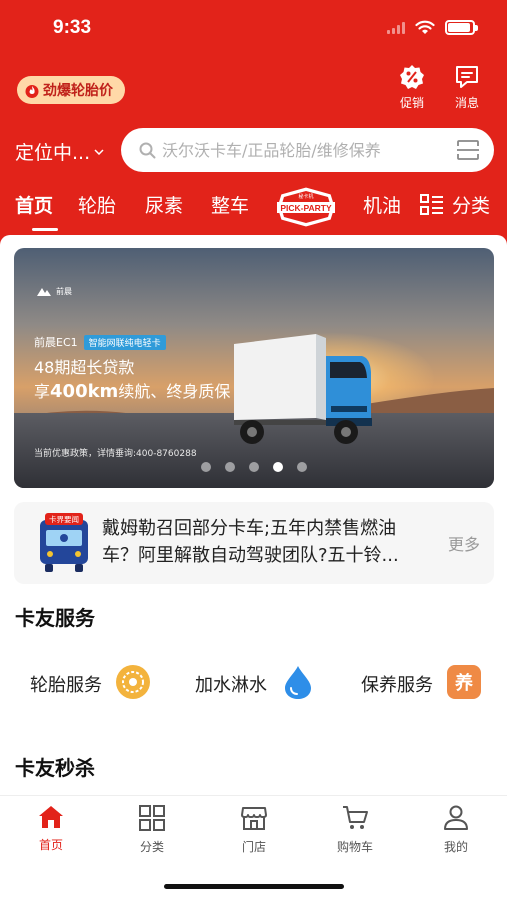 This screenshot has height=900, width=507. Describe the element at coordinates (72, 27) in the screenshot. I see `status-time: 9:33` at that location.